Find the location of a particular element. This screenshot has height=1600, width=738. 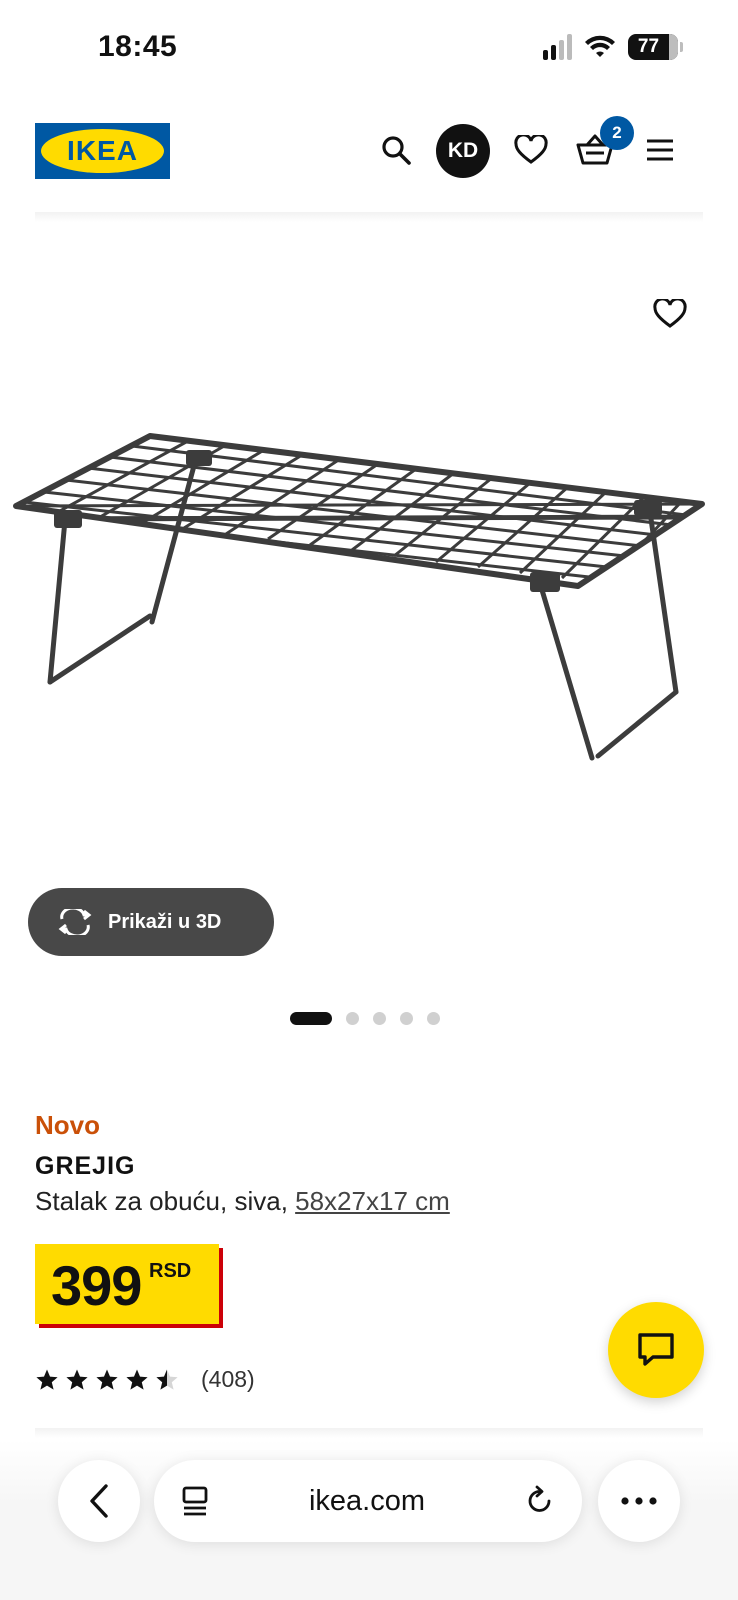

battery-icon: 77 is located at coordinates (655, 47).